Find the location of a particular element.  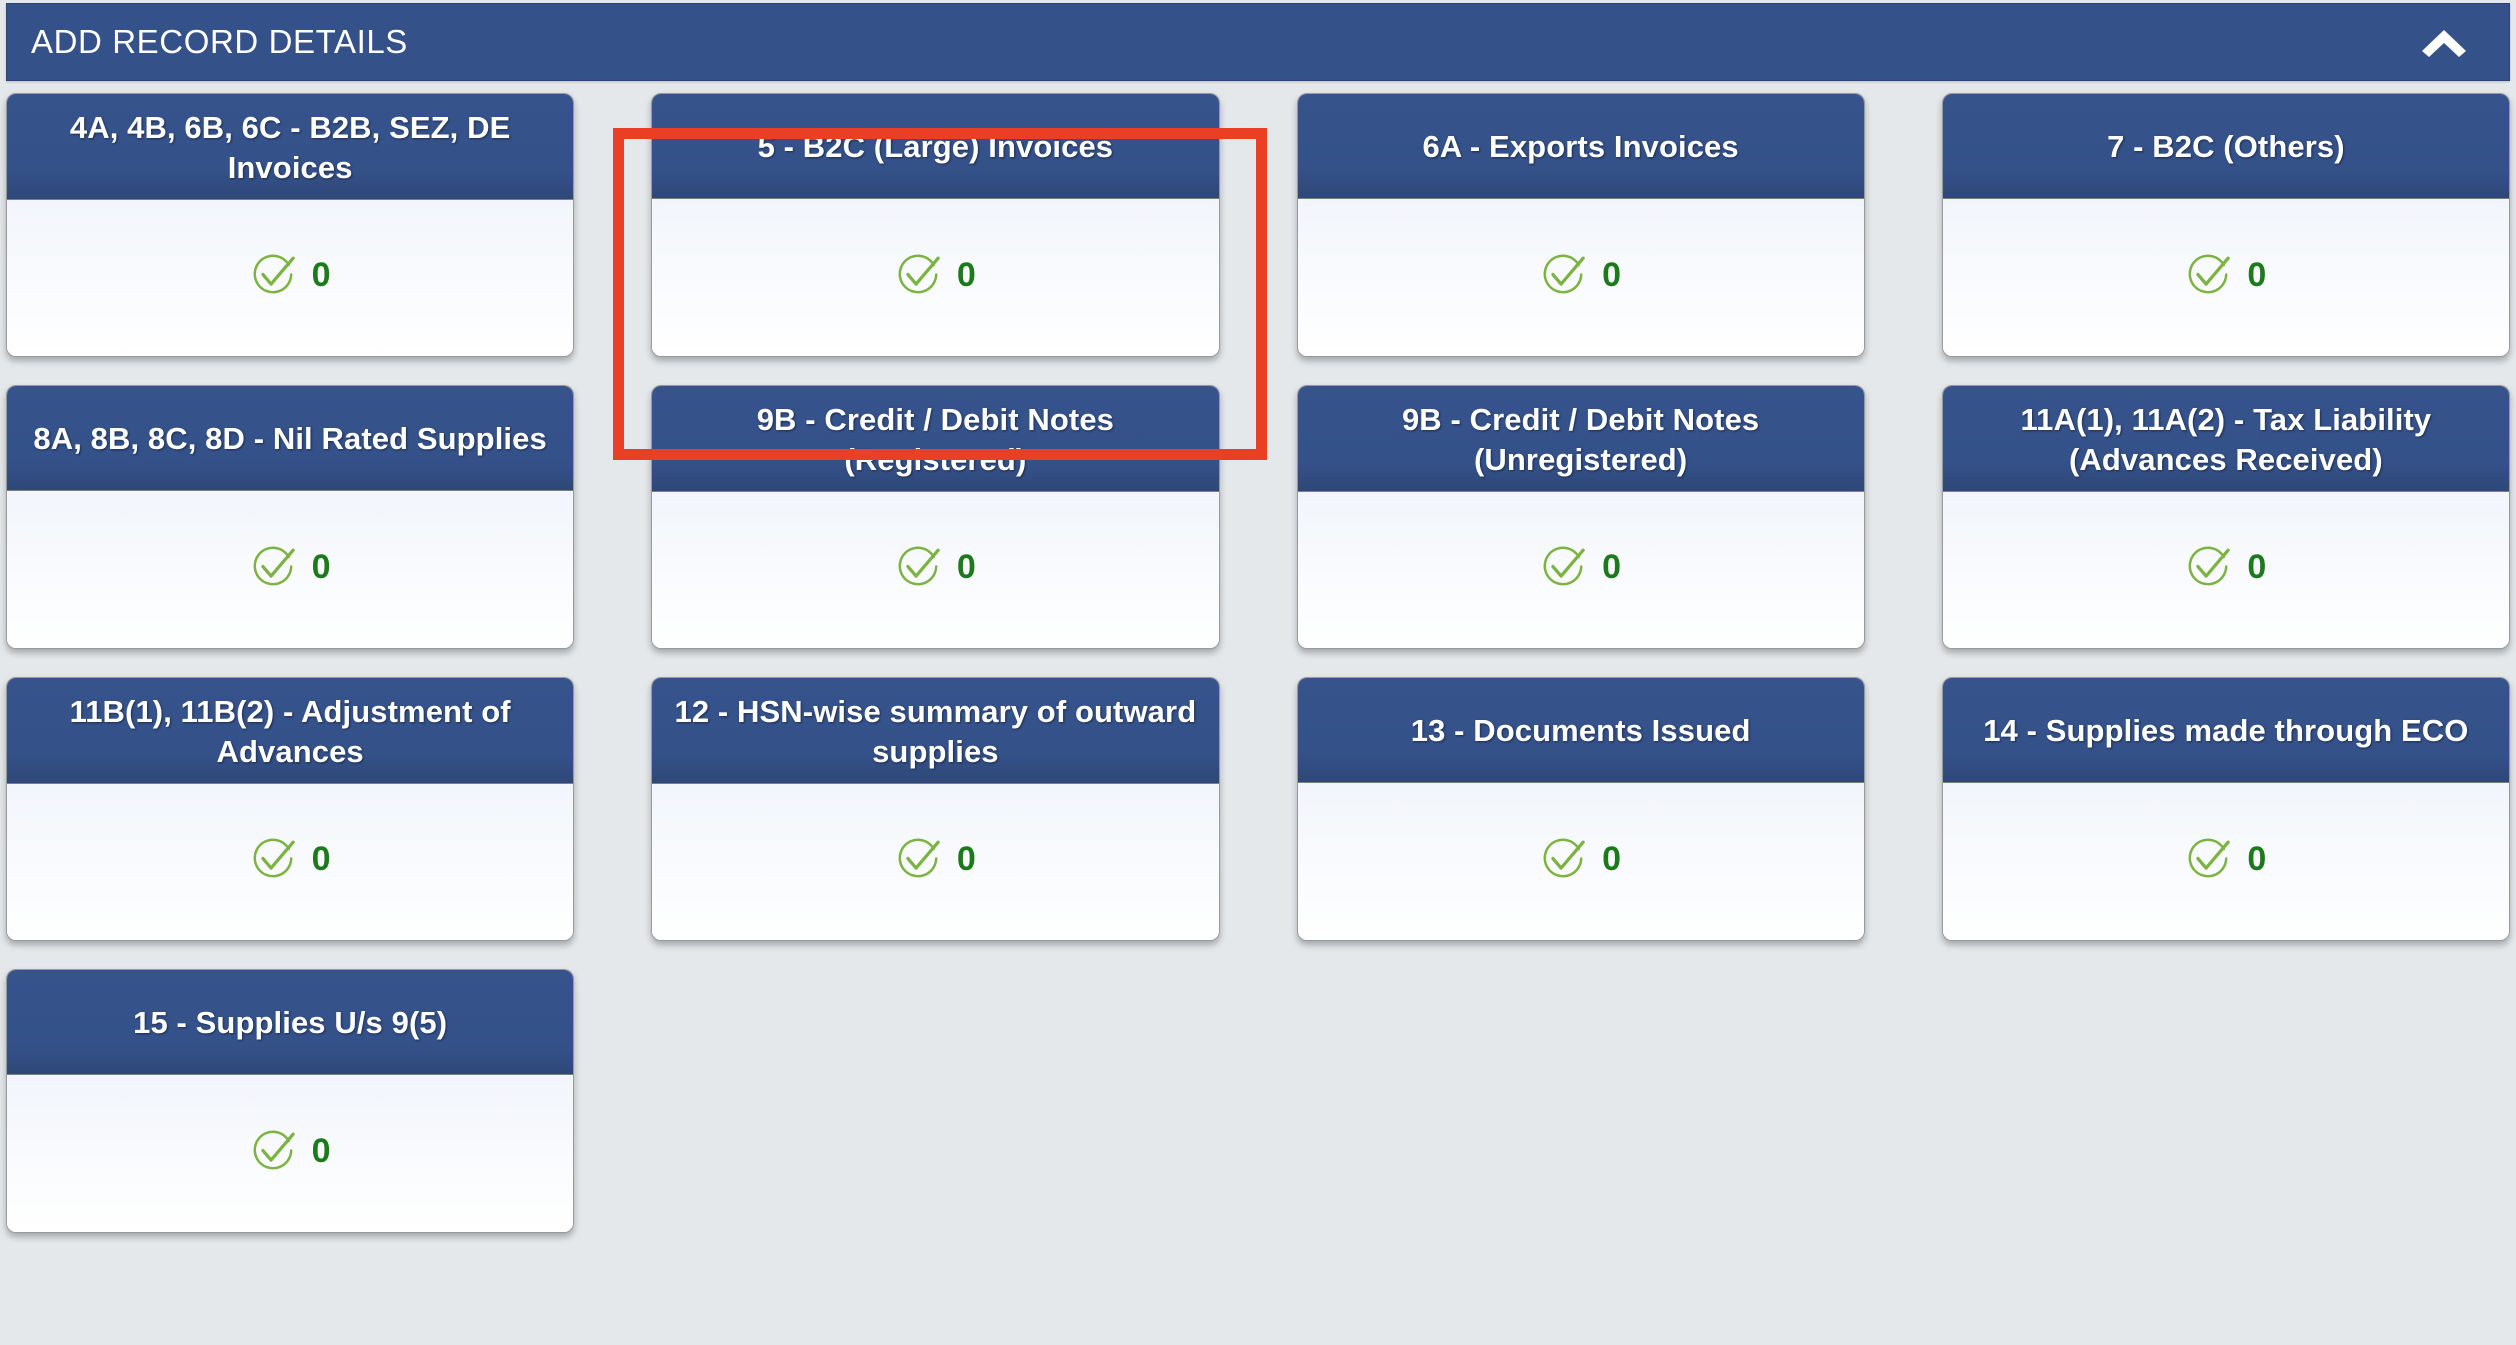

collapse-panel-button is located at coordinates (2444, 42).